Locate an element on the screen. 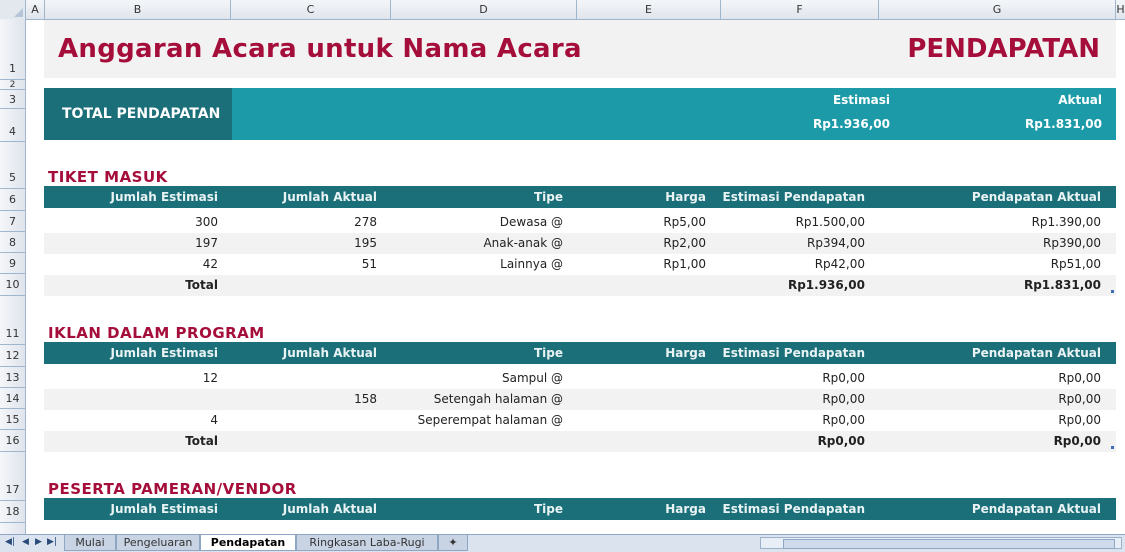 The width and height of the screenshot is (1125, 552). row-header-18: 18 is located at coordinates (12, 512).